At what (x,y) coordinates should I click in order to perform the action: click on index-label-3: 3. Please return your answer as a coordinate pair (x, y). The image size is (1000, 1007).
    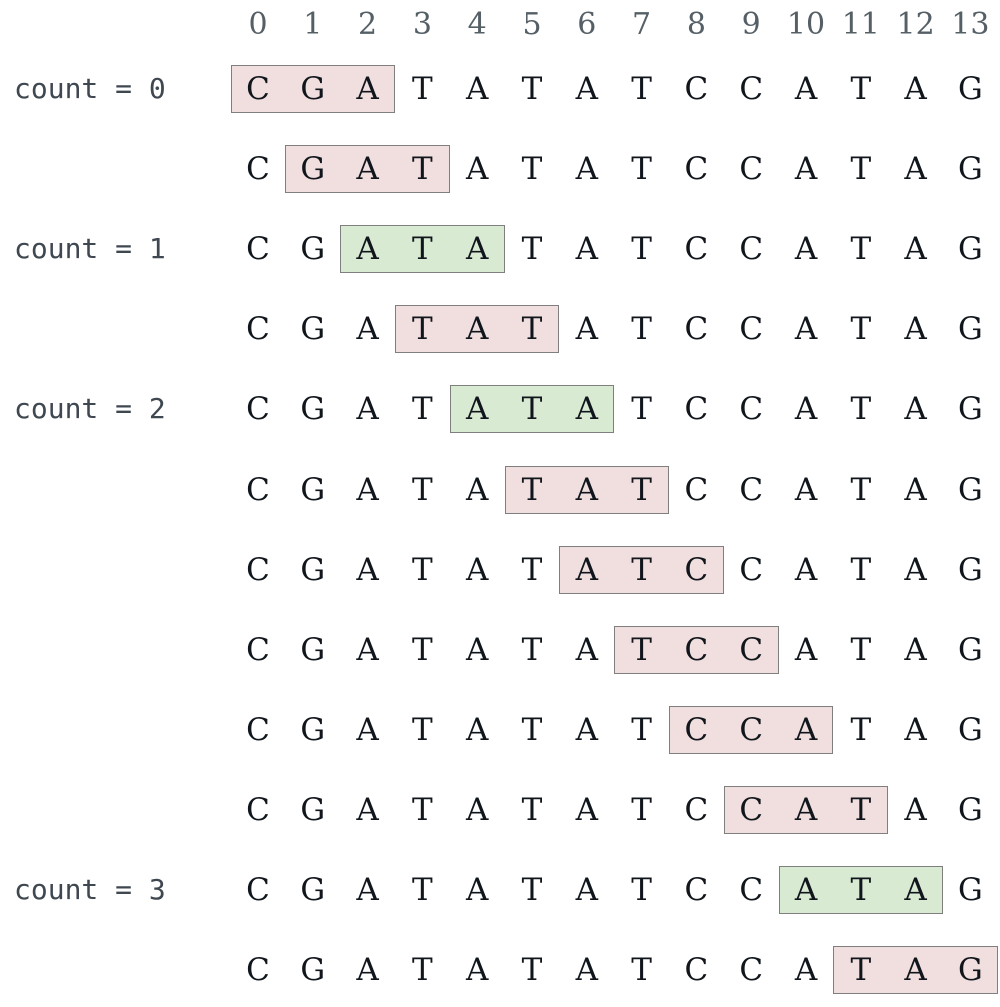
    Looking at the image, I should click on (422, 24).